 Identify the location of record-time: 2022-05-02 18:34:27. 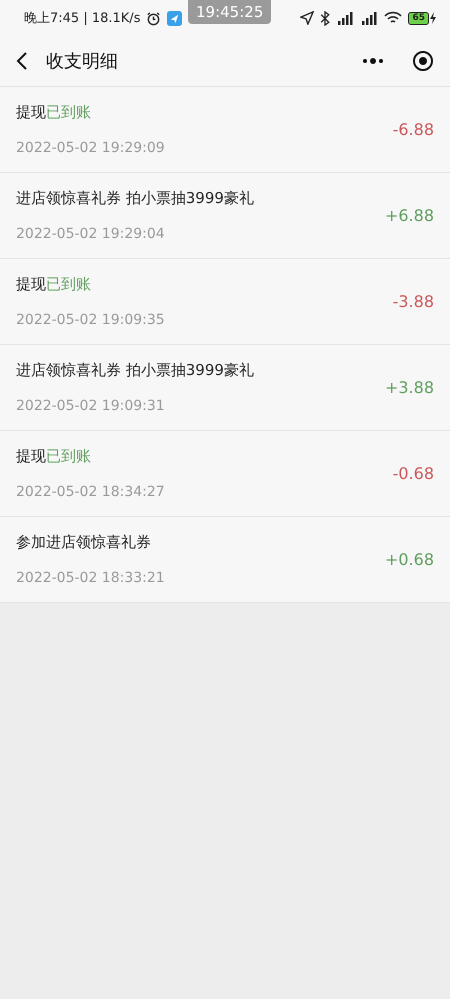
(91, 492).